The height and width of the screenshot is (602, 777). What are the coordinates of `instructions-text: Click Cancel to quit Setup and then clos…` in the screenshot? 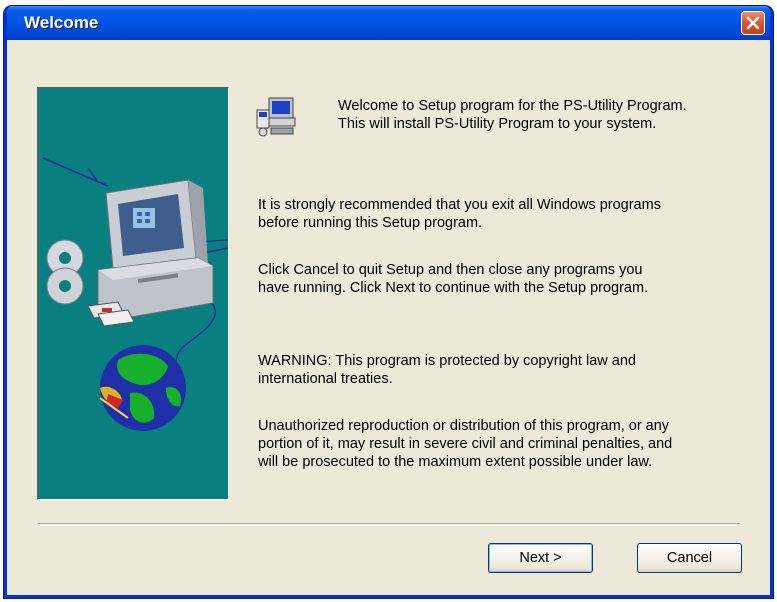 It's located at (453, 279).